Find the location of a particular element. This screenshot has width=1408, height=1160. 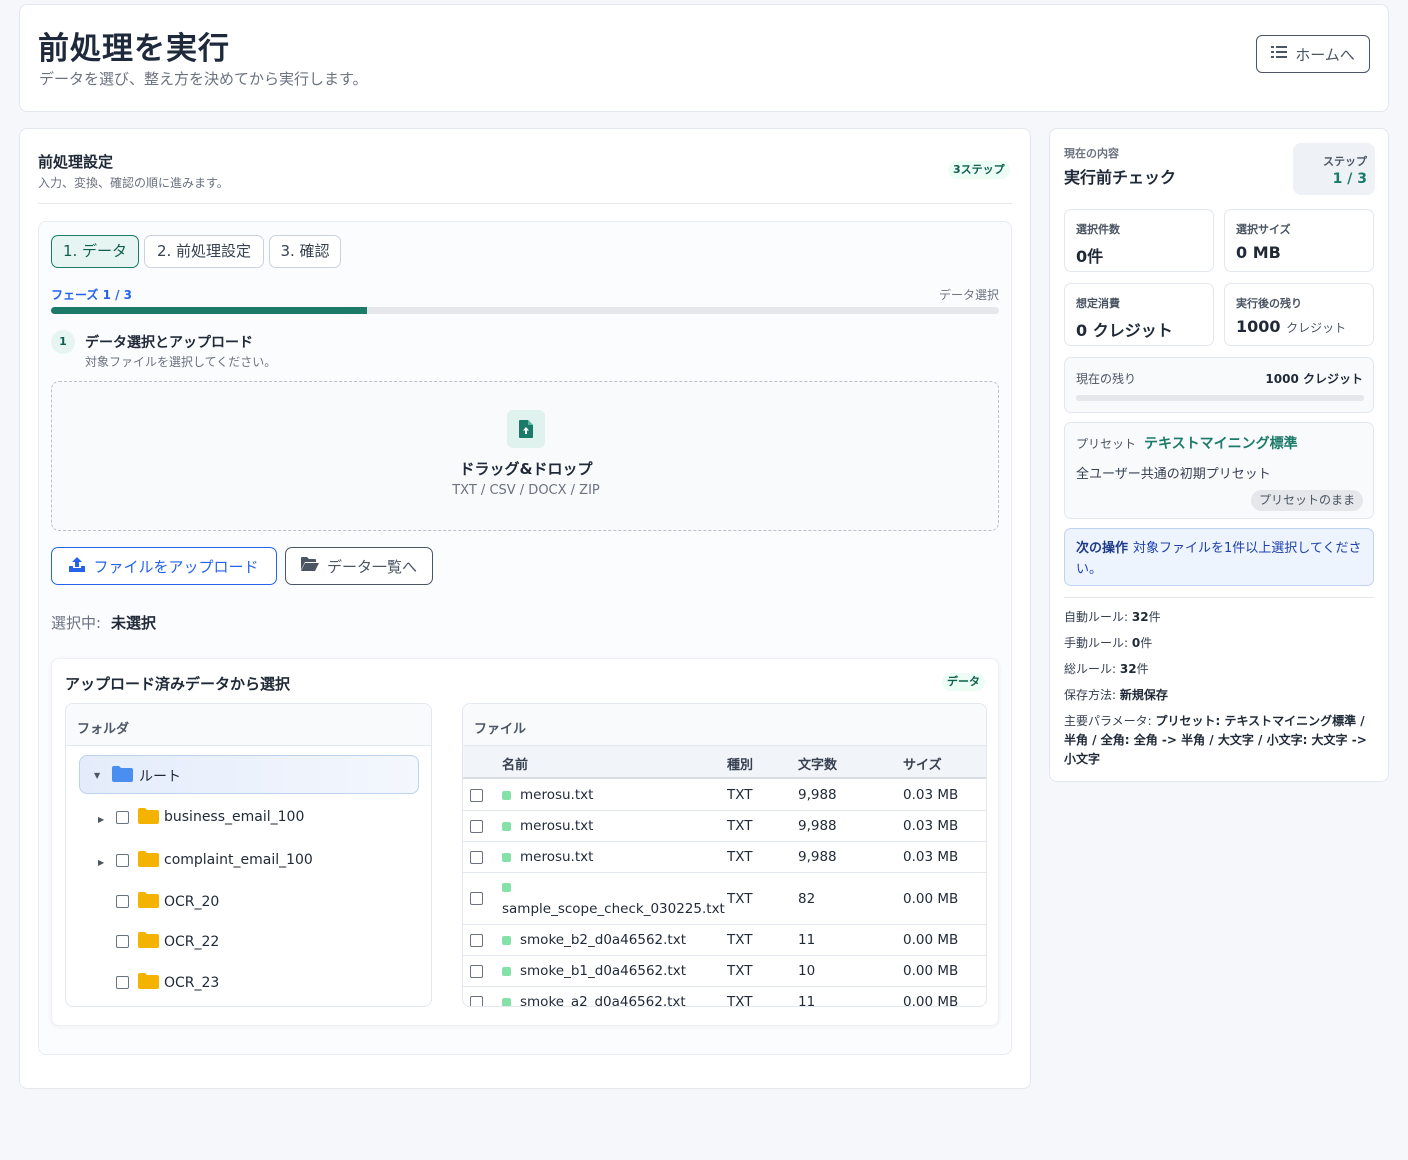

meta-value: 新規保存 is located at coordinates (1143, 695).